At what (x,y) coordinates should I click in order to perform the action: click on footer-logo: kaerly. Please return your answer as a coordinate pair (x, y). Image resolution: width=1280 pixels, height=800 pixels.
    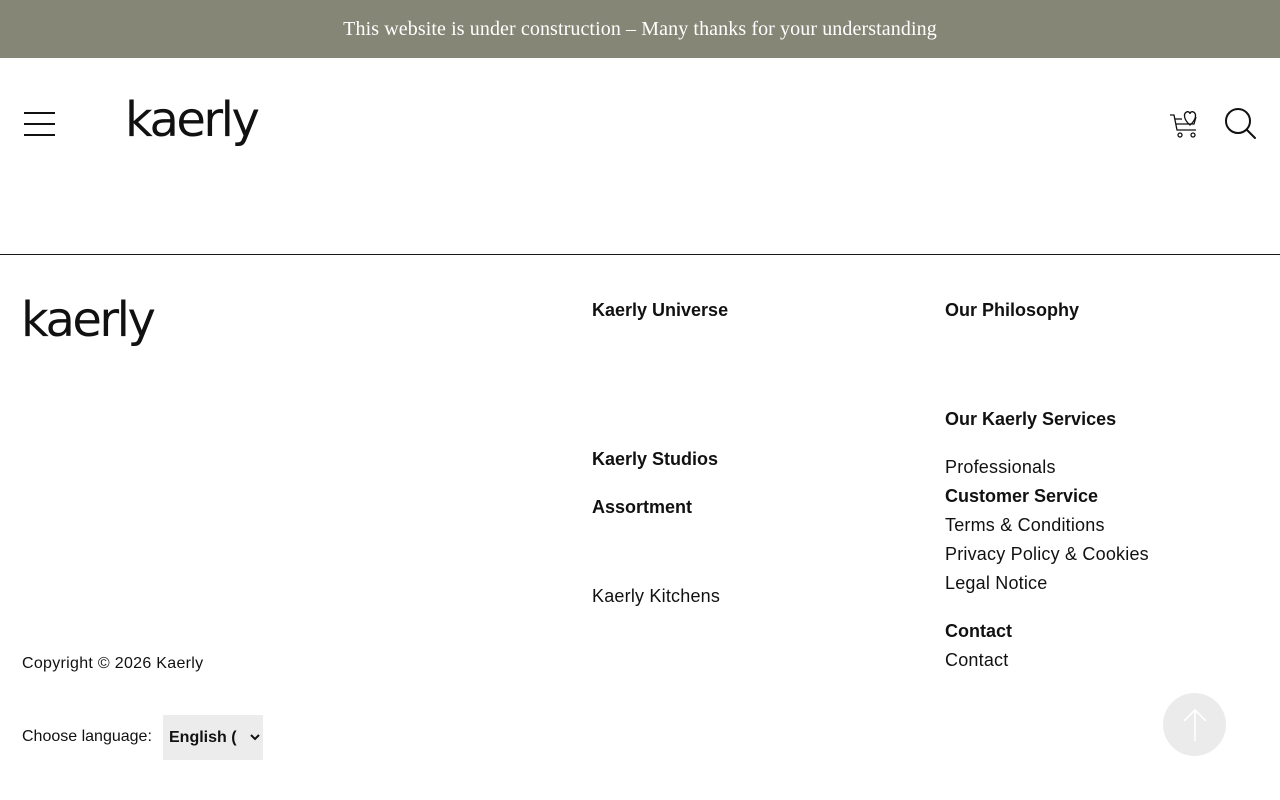
    Looking at the image, I should click on (88, 320).